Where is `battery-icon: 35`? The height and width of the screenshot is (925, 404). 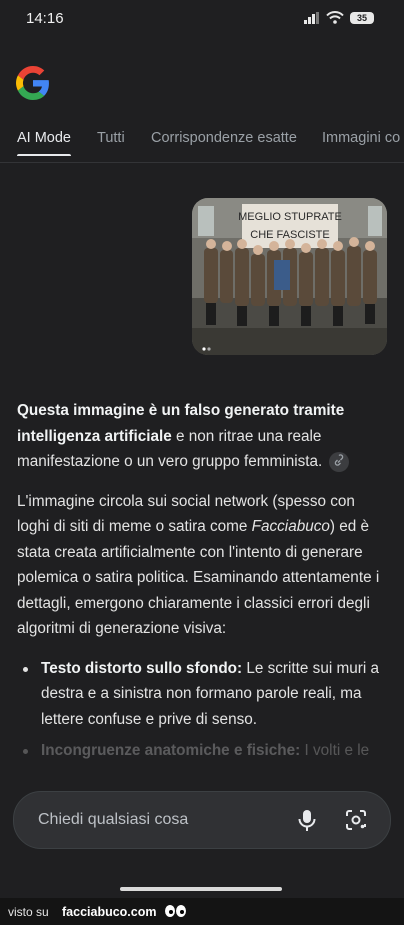 battery-icon: 35 is located at coordinates (362, 17).